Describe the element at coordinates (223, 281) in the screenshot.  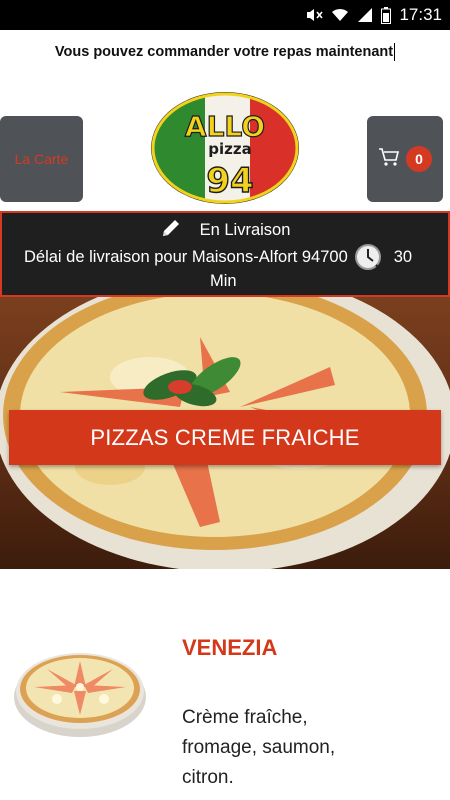
I see `delivery-delay-unit: Min` at that location.